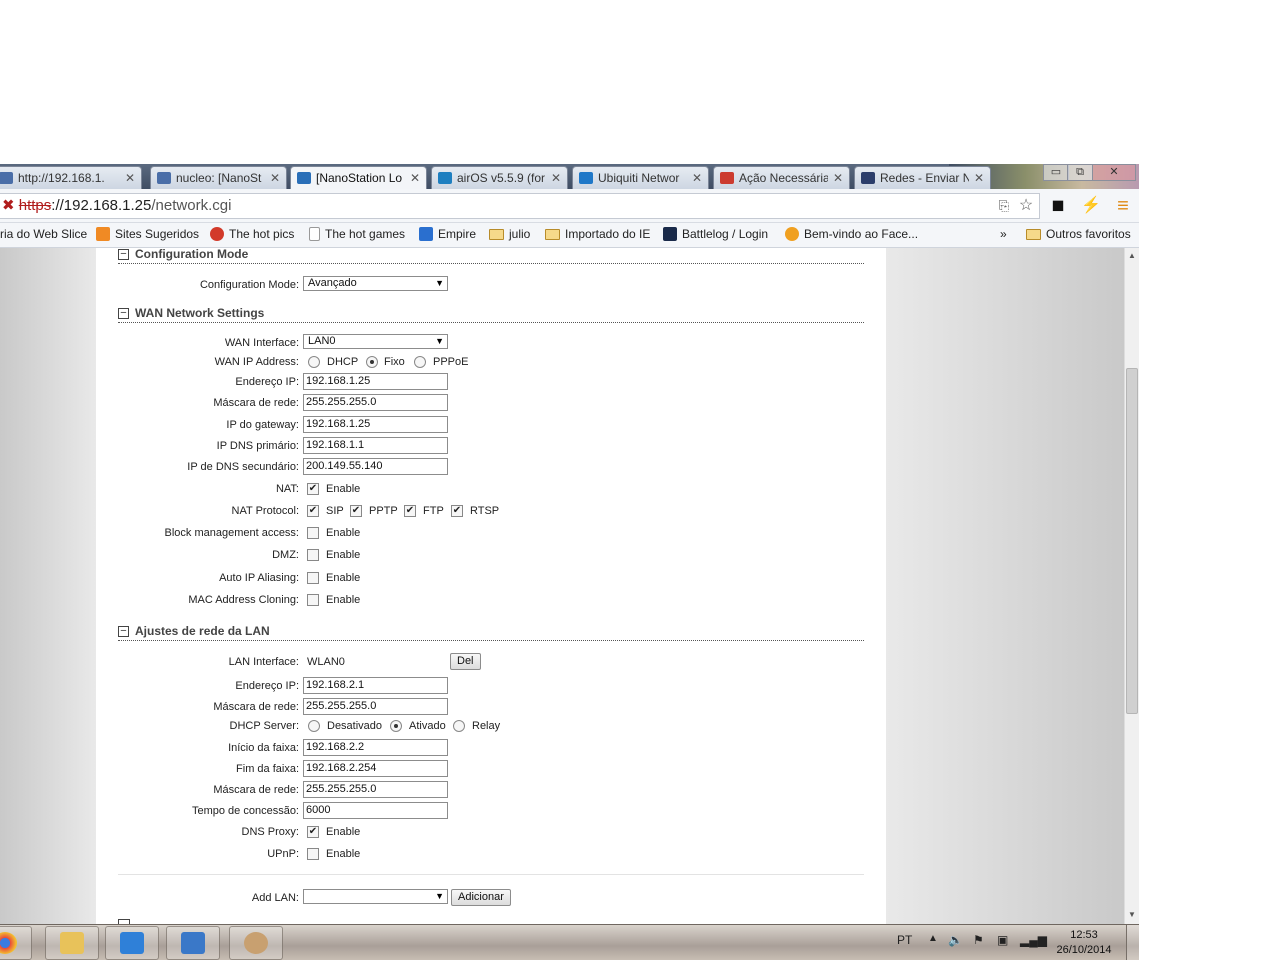 This screenshot has height=960, width=1280. What do you see at coordinates (314, 362) in the screenshot?
I see `radio-dhcp` at bounding box center [314, 362].